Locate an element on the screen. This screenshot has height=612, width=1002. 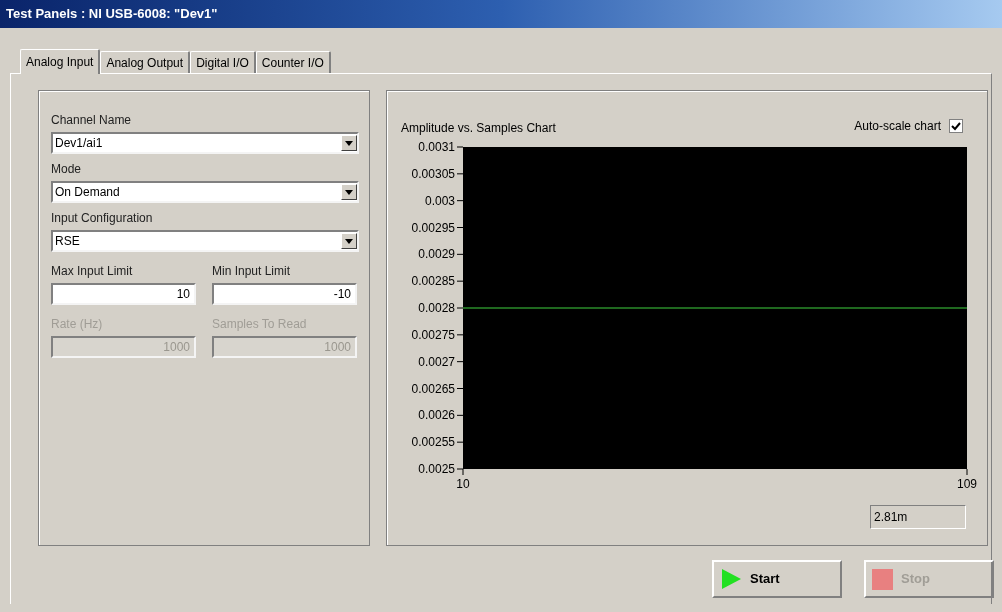
stop-icon is located at coordinates (882, 579).